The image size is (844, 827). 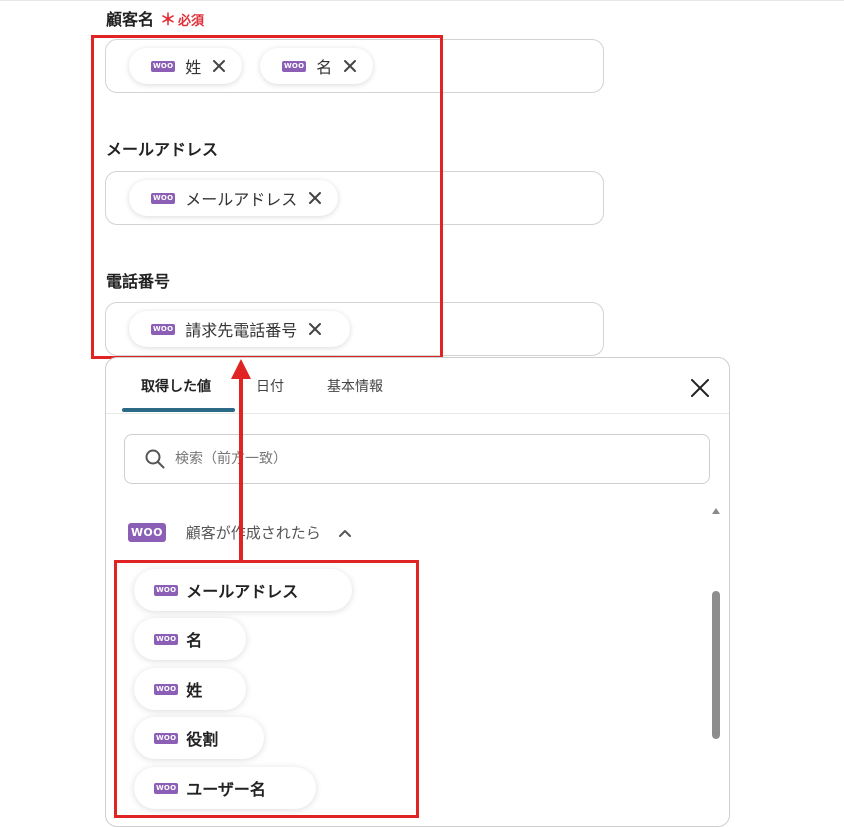 I want to click on tab-basic-info: 基本情報, so click(x=355, y=386).